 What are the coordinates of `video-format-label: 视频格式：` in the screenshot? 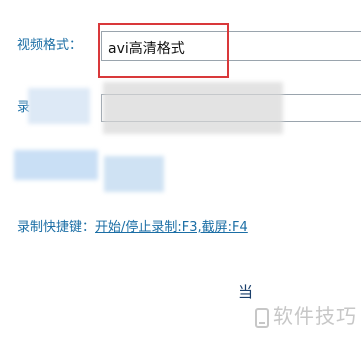 It's located at (50, 45).